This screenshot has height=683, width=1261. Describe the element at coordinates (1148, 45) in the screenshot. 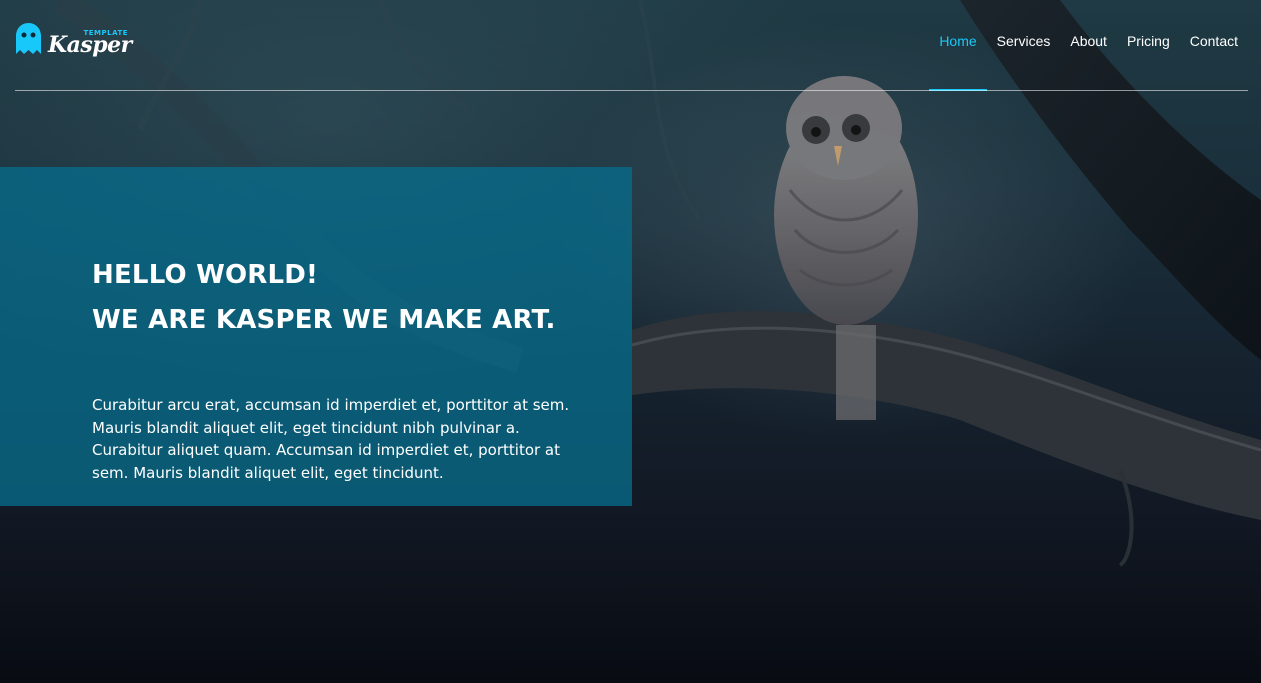

I see `nav-item-pricing: Pricing` at that location.